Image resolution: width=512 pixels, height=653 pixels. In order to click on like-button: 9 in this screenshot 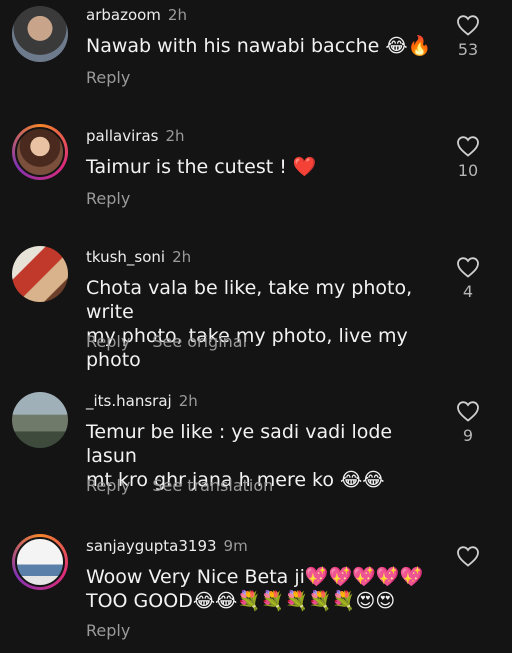, I will do `click(468, 422)`.